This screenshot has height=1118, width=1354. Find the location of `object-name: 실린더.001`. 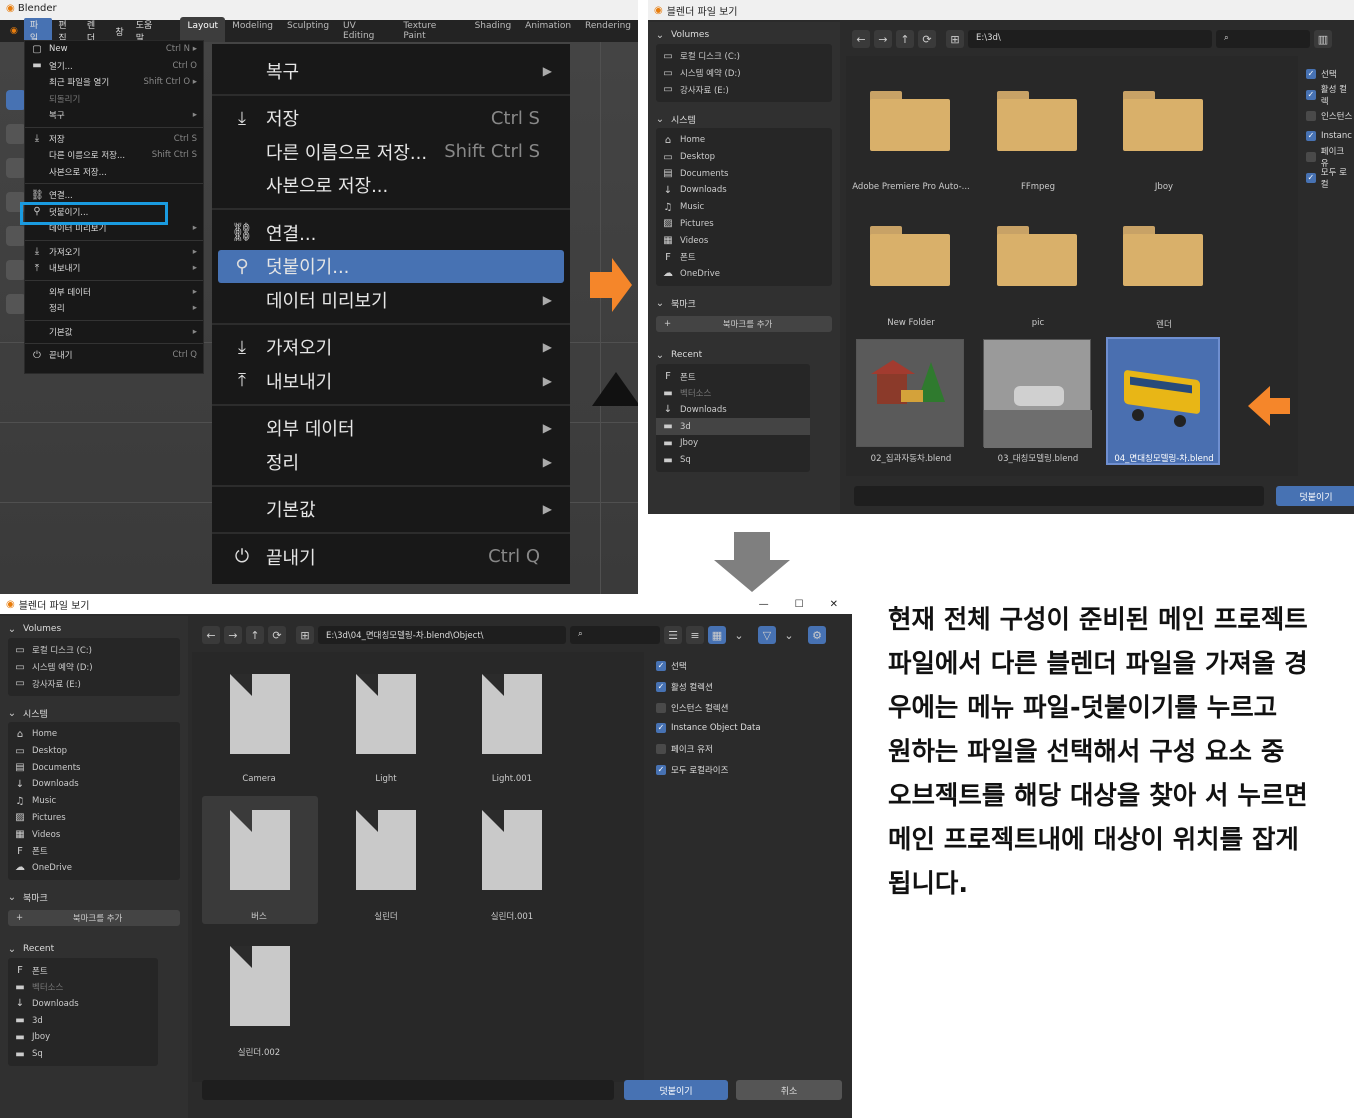

object-name: 실린더.001 is located at coordinates (512, 916).